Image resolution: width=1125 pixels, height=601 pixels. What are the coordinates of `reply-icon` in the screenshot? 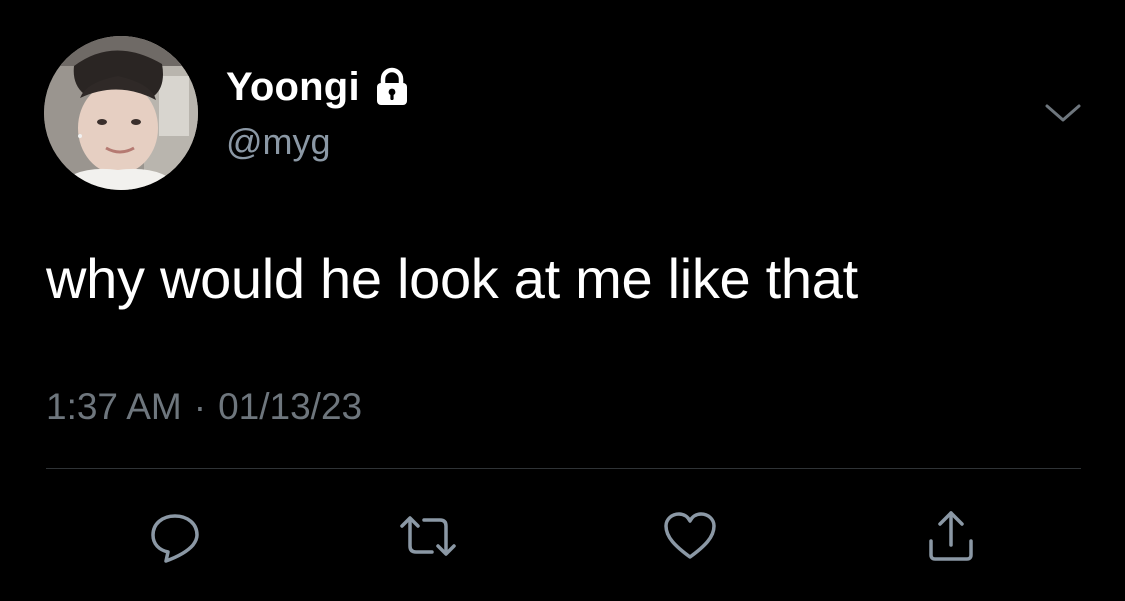 It's located at (175, 536).